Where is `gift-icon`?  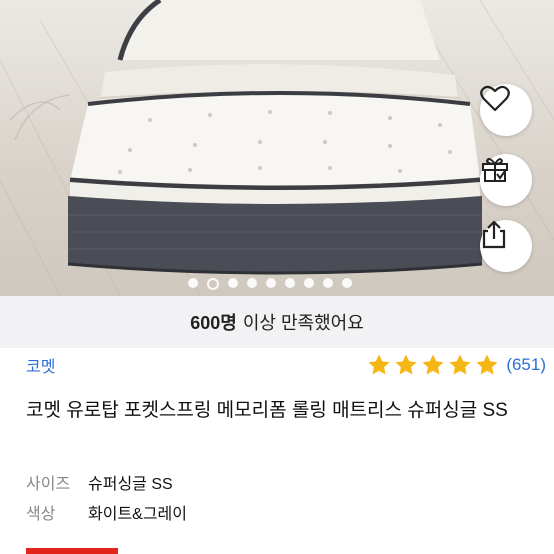 gift-icon is located at coordinates (495, 170).